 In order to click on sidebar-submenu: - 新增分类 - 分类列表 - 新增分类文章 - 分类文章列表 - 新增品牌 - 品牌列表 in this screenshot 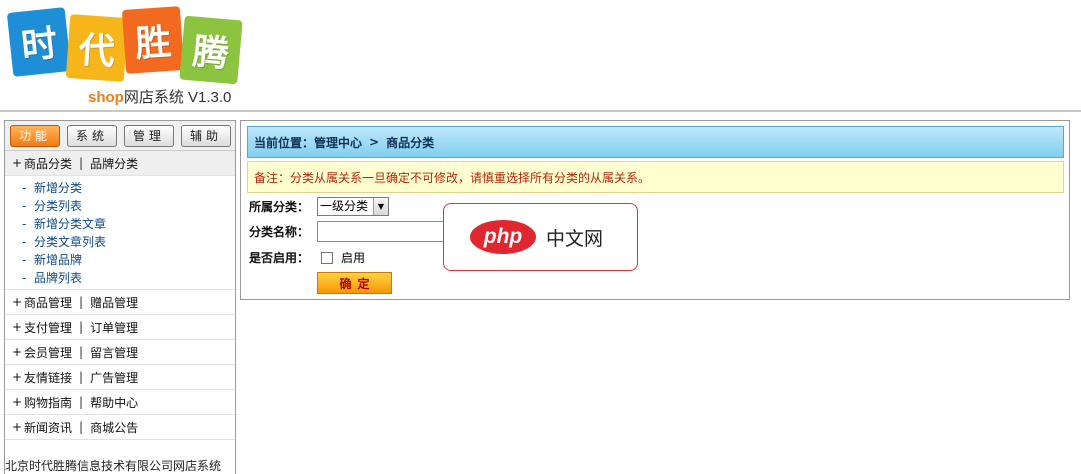, I will do `click(120, 233)`.